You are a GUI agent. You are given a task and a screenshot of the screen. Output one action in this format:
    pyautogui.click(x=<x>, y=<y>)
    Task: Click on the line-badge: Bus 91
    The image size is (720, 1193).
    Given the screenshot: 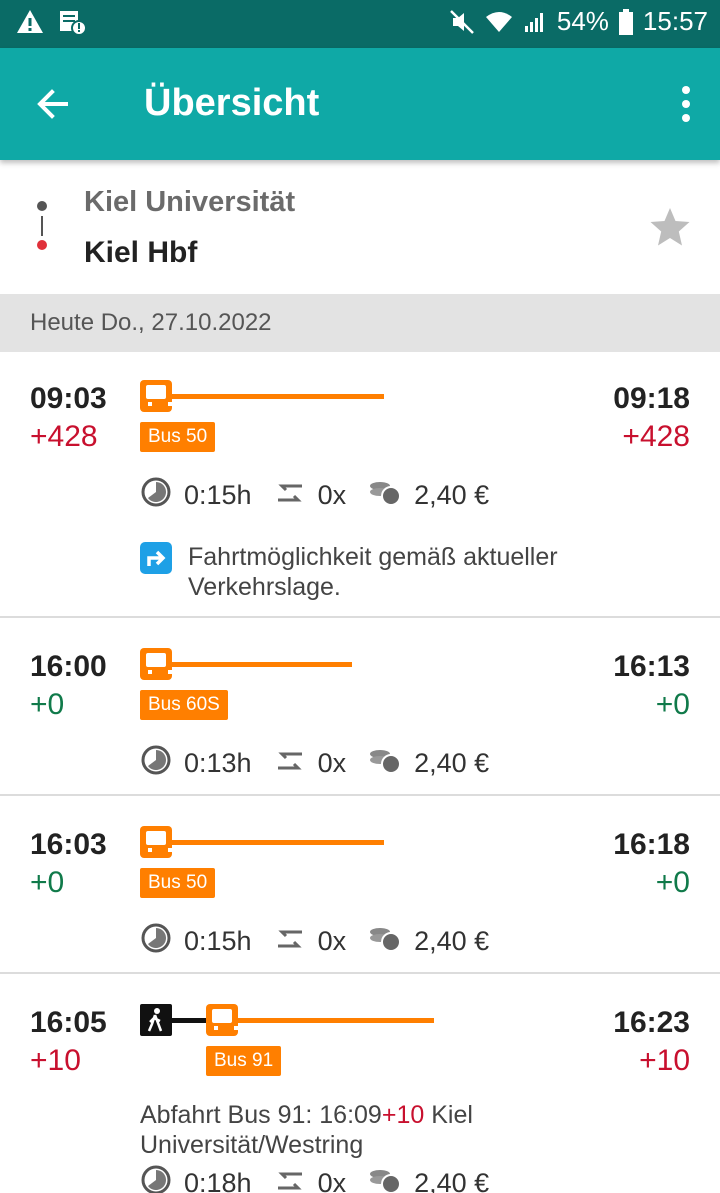 What is the action you would take?
    pyautogui.click(x=244, y=1061)
    